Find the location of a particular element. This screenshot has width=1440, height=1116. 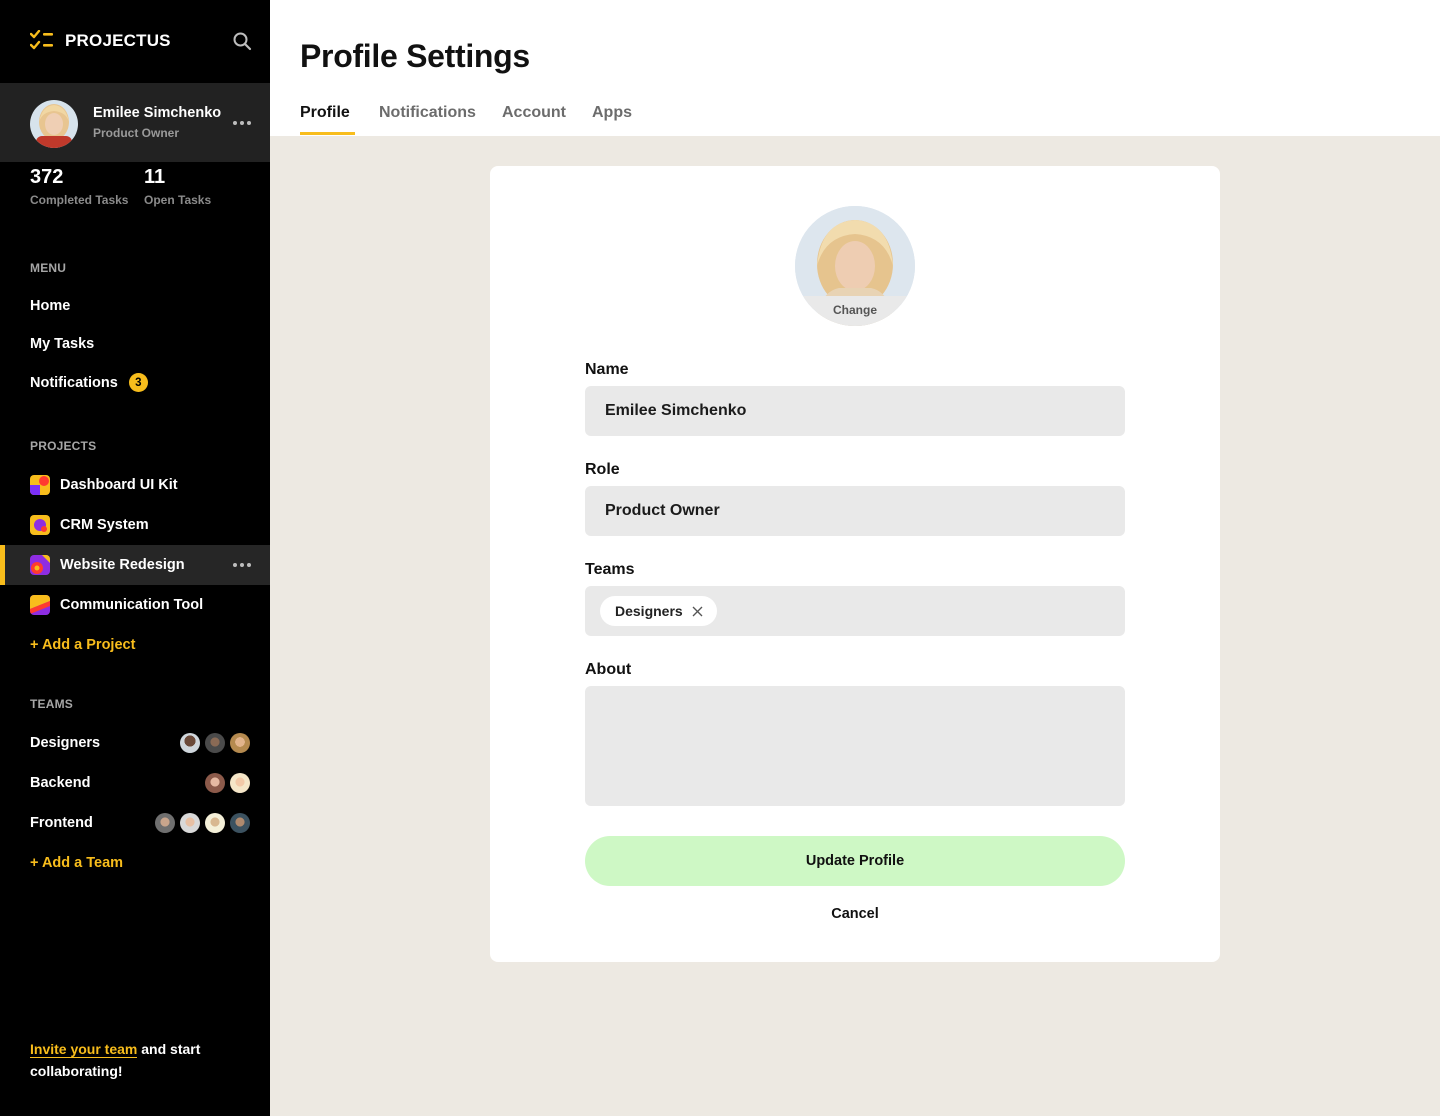

team-label: Frontend is located at coordinates (61, 823).